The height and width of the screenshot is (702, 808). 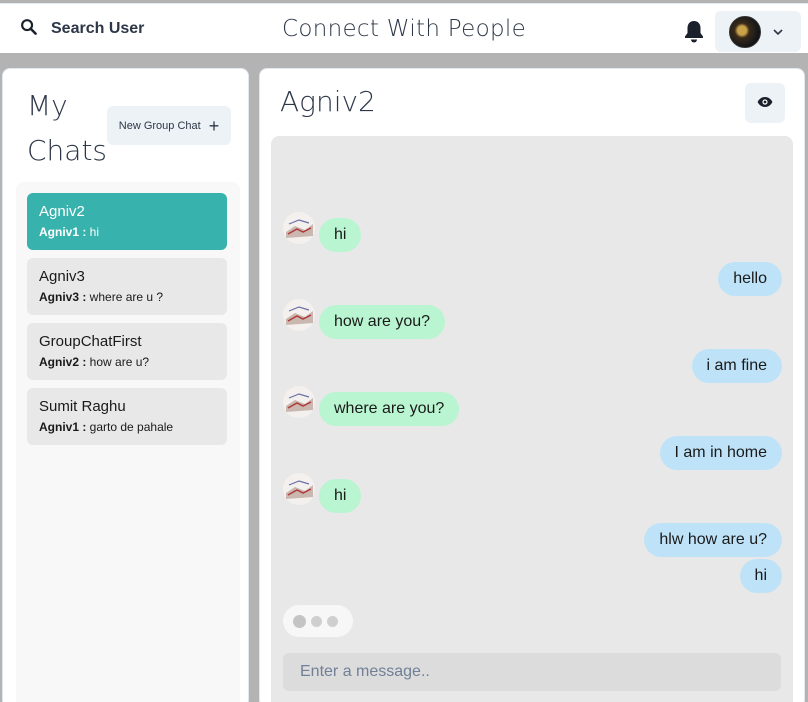 I want to click on message-row: where are you?, so click(x=532, y=406).